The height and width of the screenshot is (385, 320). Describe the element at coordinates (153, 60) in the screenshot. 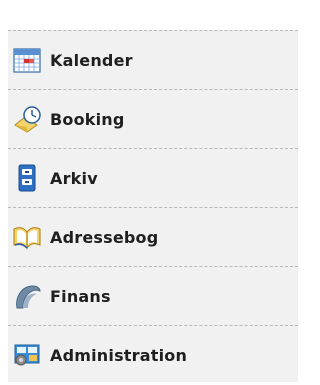

I see `nav-item-kalender: Kalender` at that location.